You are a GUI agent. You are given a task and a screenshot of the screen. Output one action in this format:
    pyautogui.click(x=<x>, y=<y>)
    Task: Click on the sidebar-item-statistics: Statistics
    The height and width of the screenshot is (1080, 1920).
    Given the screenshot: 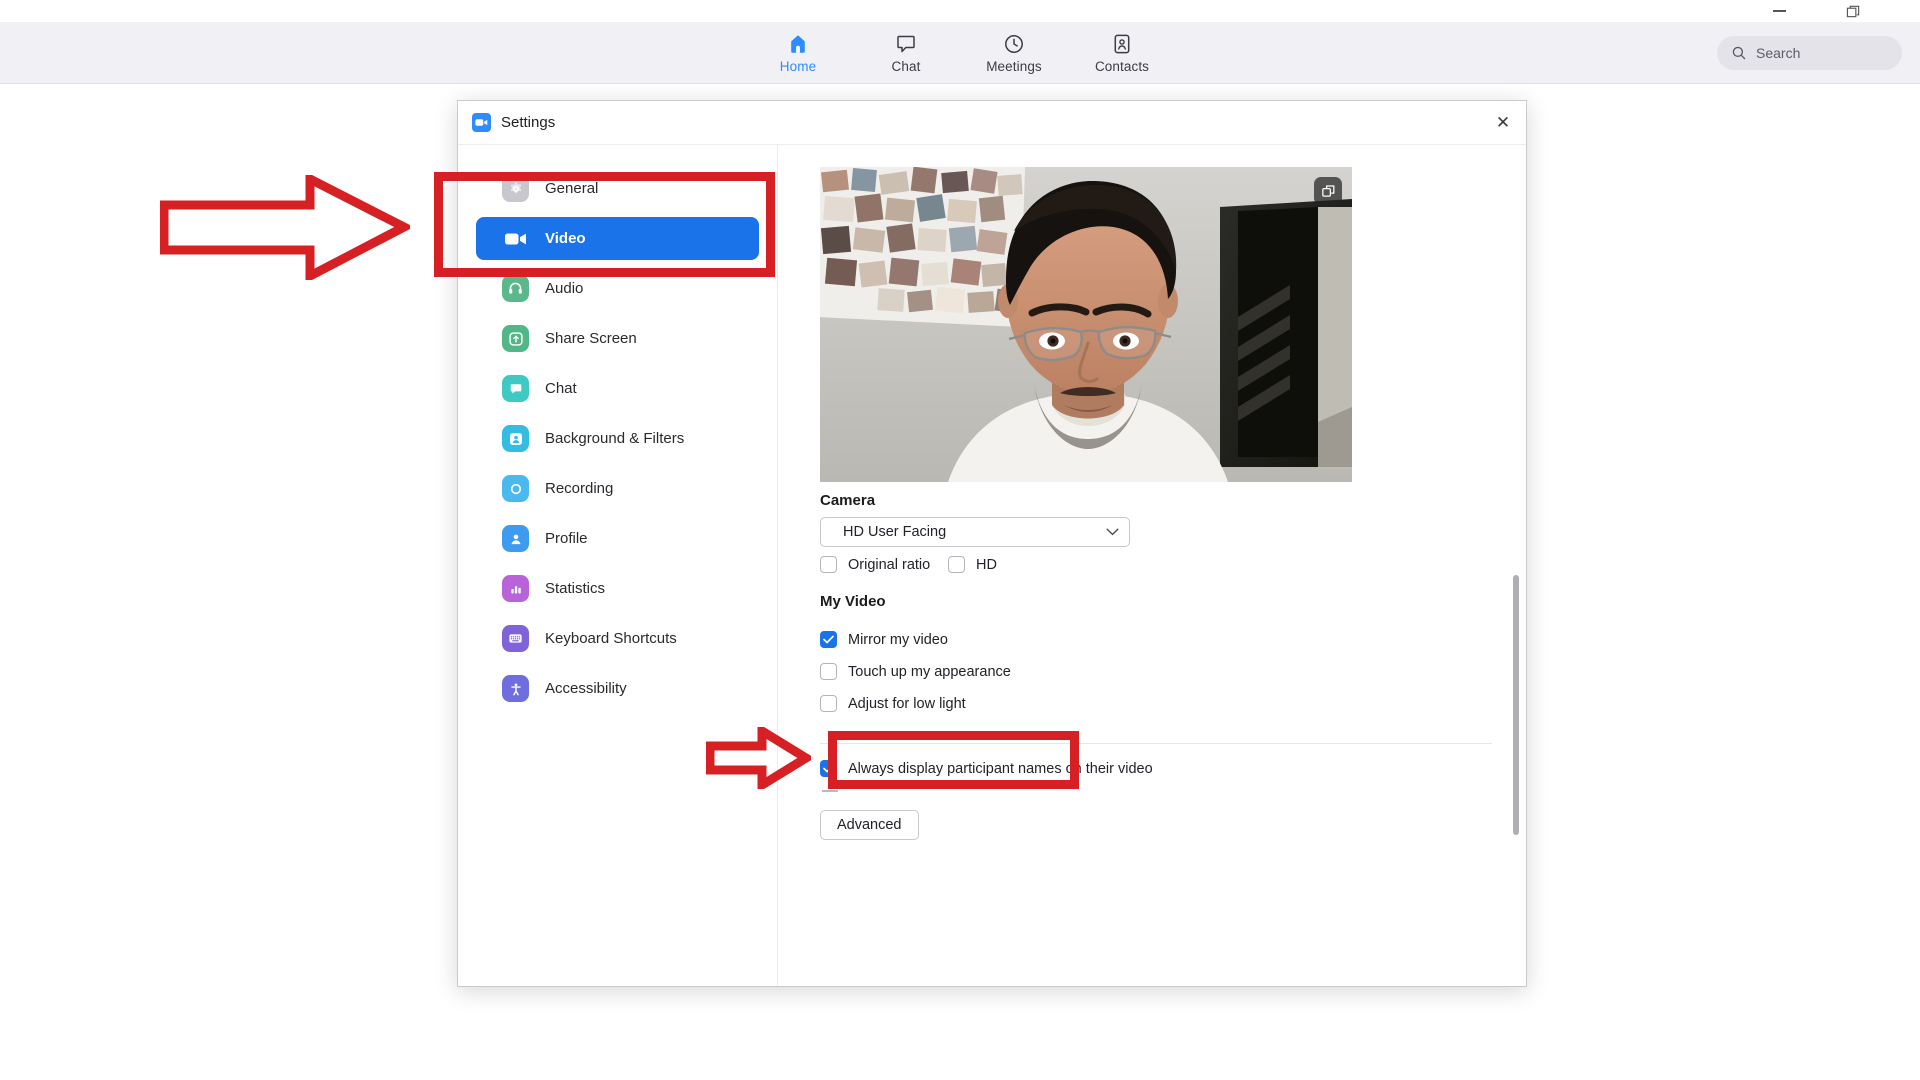 What is the action you would take?
    pyautogui.click(x=617, y=588)
    